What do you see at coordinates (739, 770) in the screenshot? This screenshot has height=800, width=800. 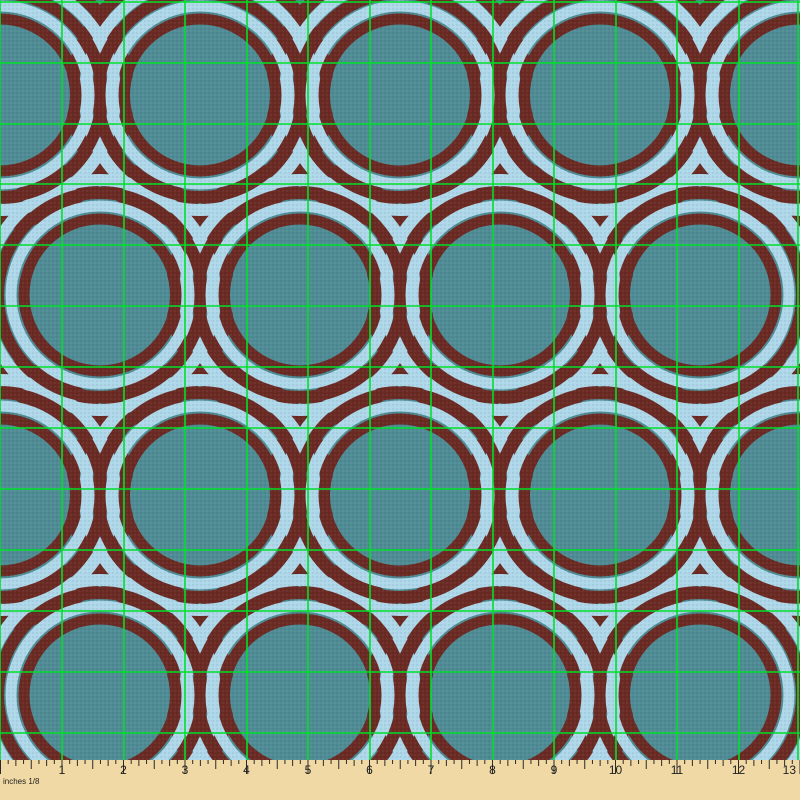 I see `ruler-tick-label: 12` at bounding box center [739, 770].